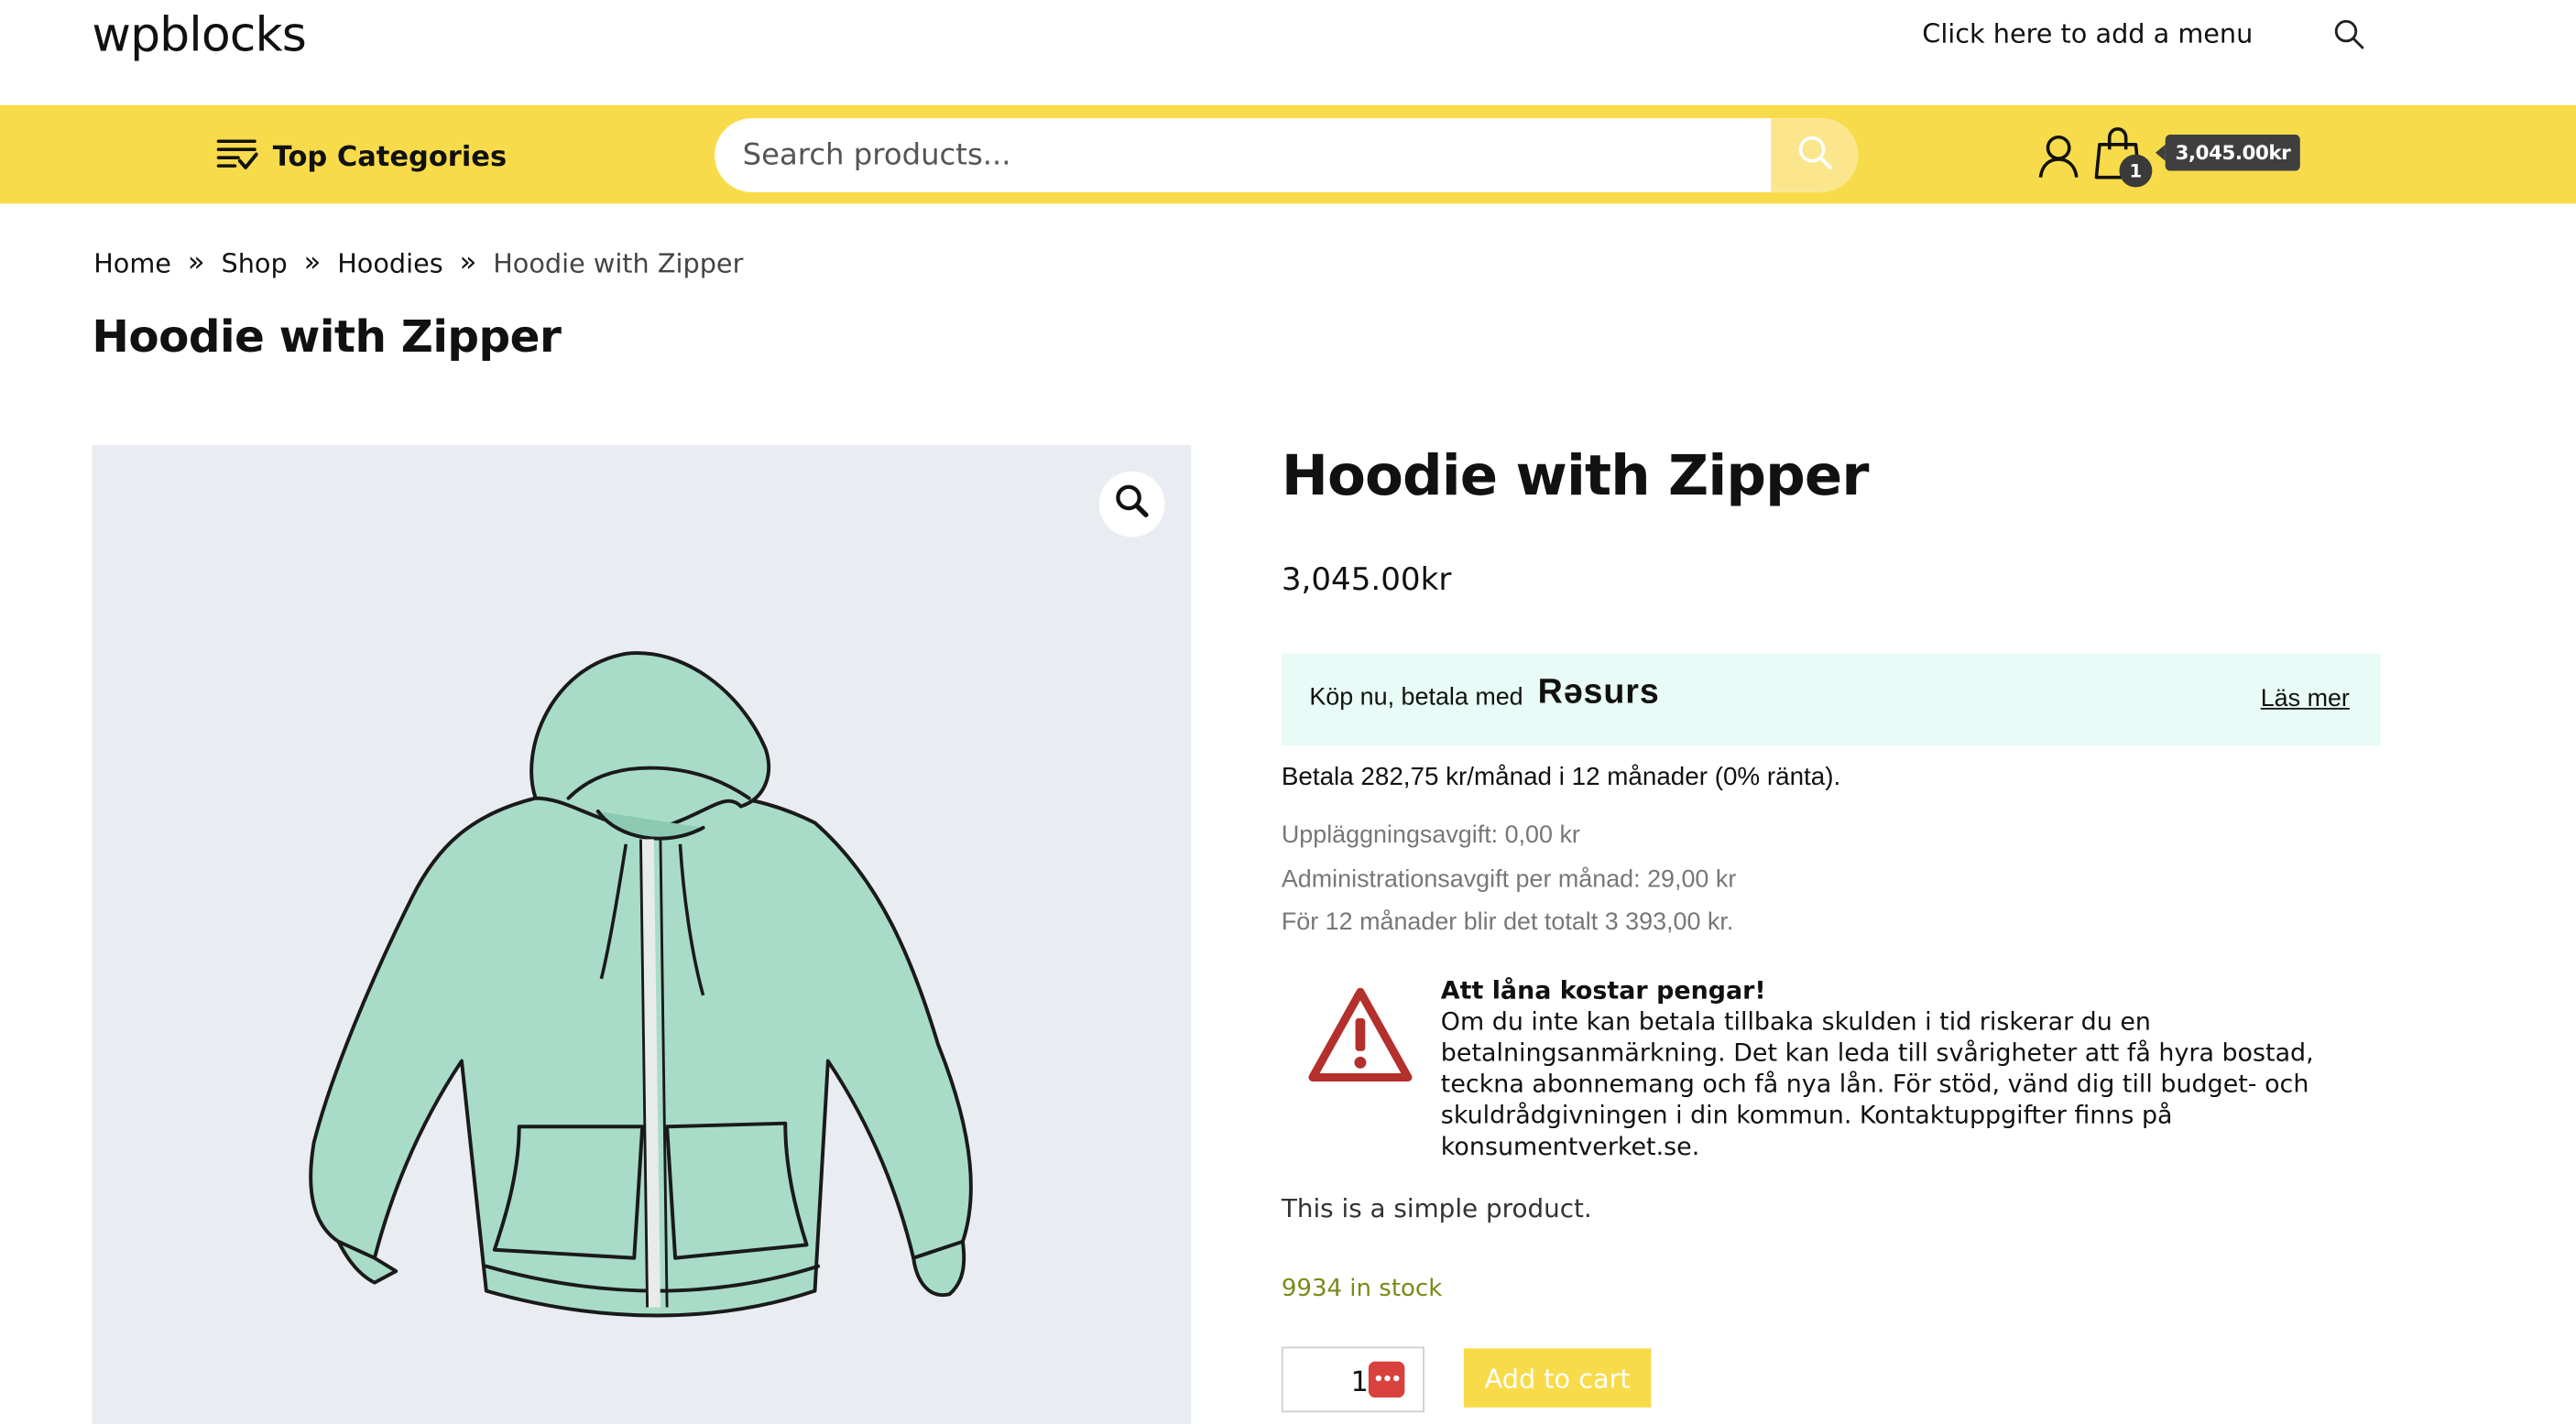 This screenshot has width=2576, height=1424. I want to click on product-price: 3,045.00kr, so click(1367, 579).